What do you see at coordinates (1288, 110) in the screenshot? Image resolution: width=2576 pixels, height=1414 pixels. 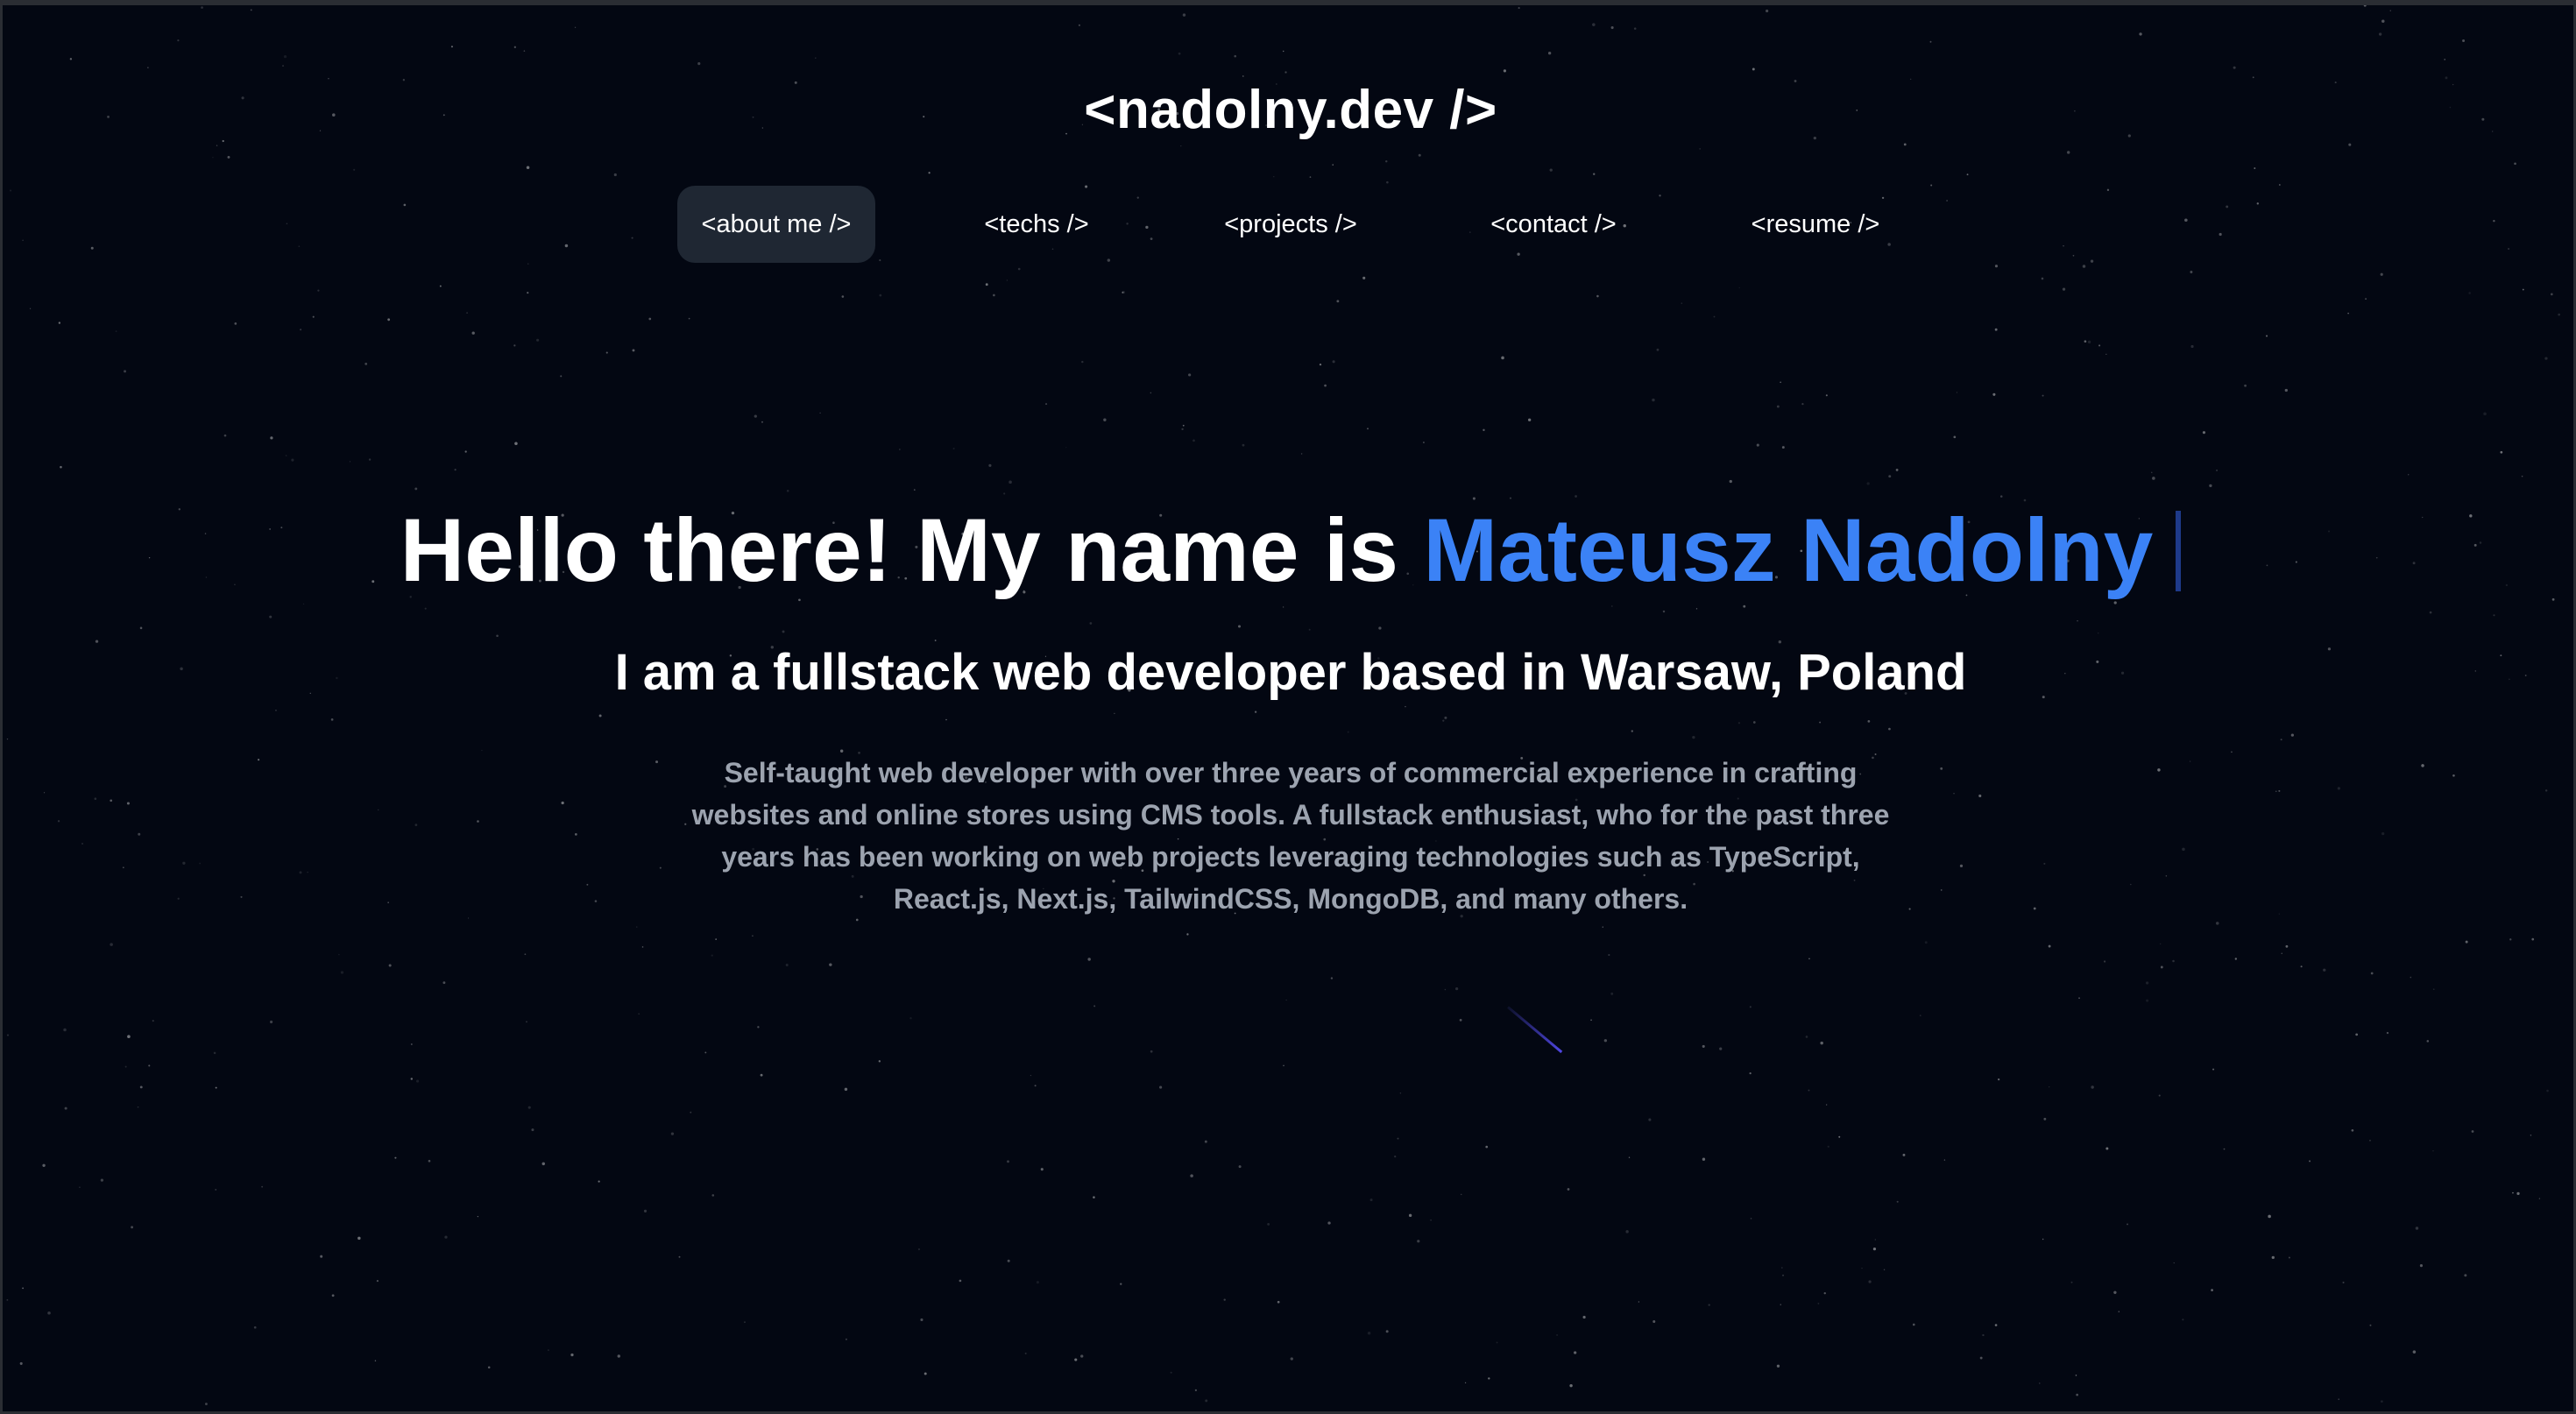 I see `site-logo: <nadolny.dev />` at bounding box center [1288, 110].